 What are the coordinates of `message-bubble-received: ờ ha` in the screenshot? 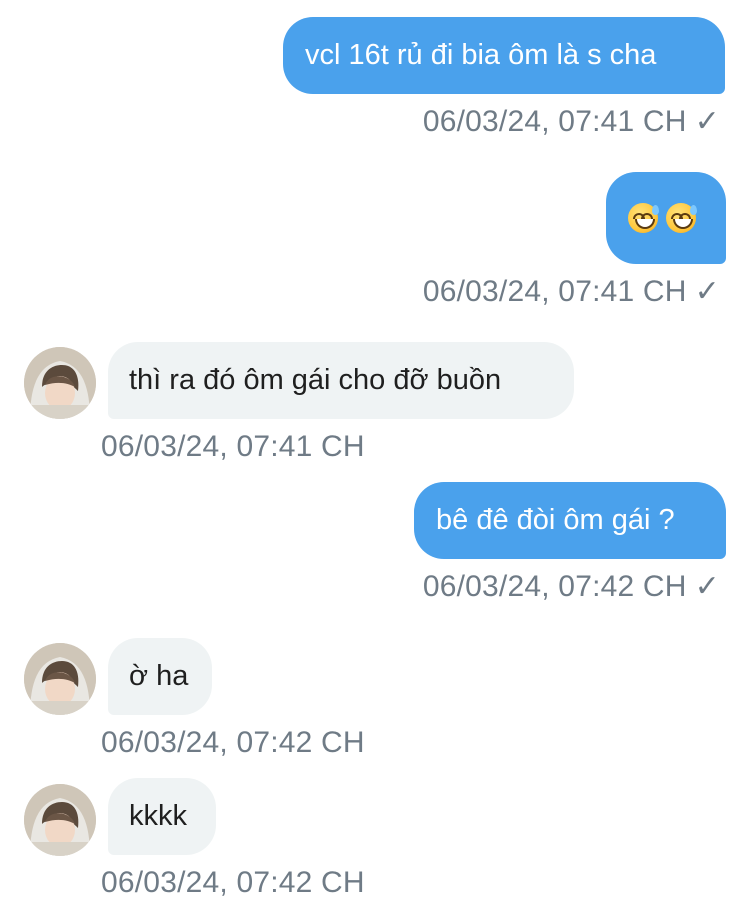 It's located at (160, 676).